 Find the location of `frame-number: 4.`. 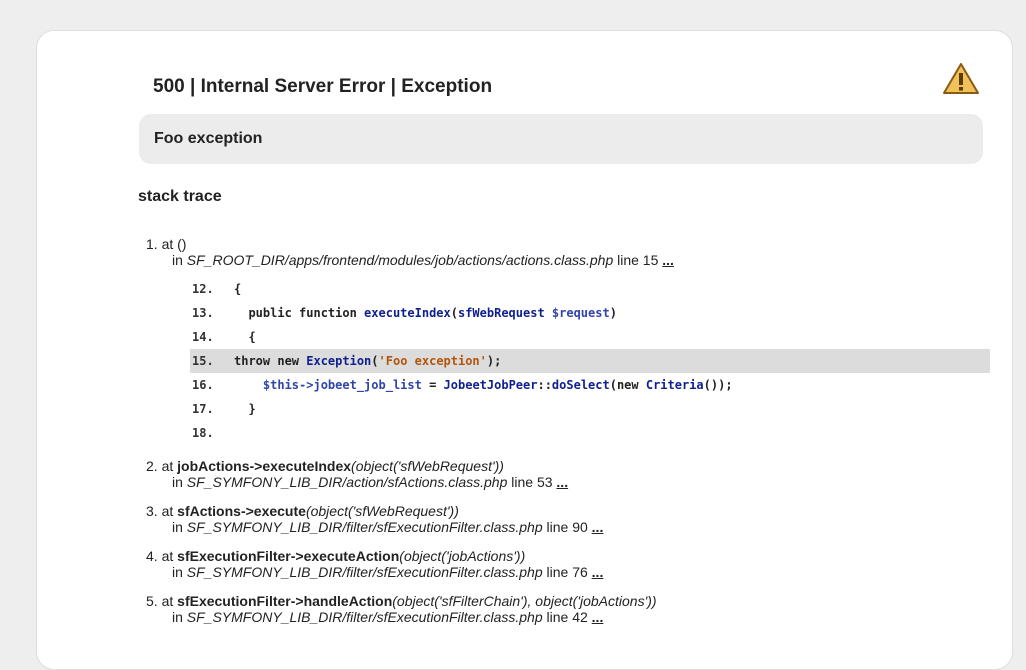

frame-number: 4. is located at coordinates (152, 556).